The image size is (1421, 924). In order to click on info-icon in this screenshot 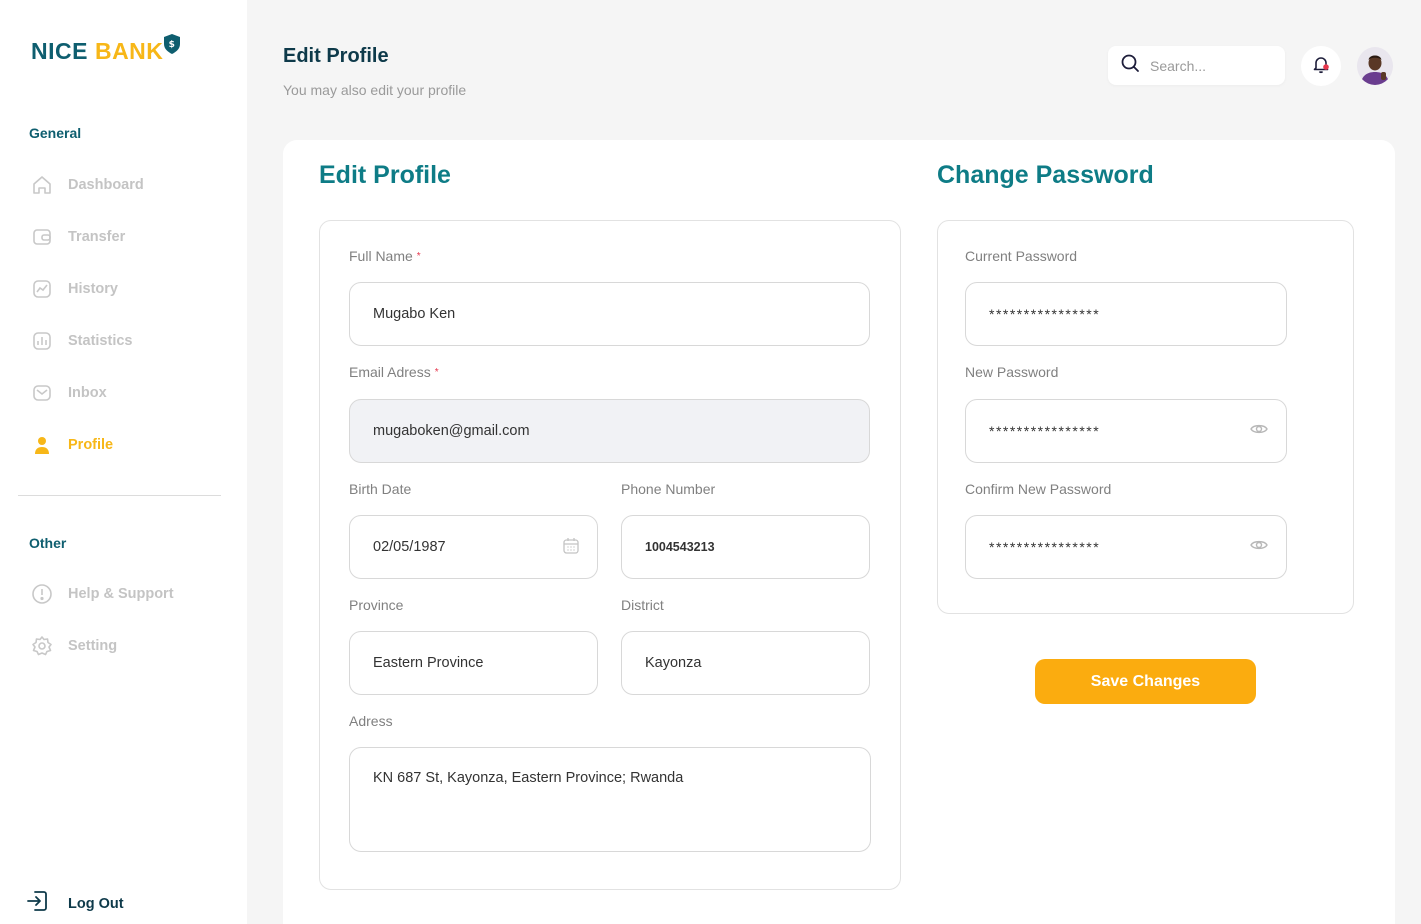, I will do `click(42, 594)`.